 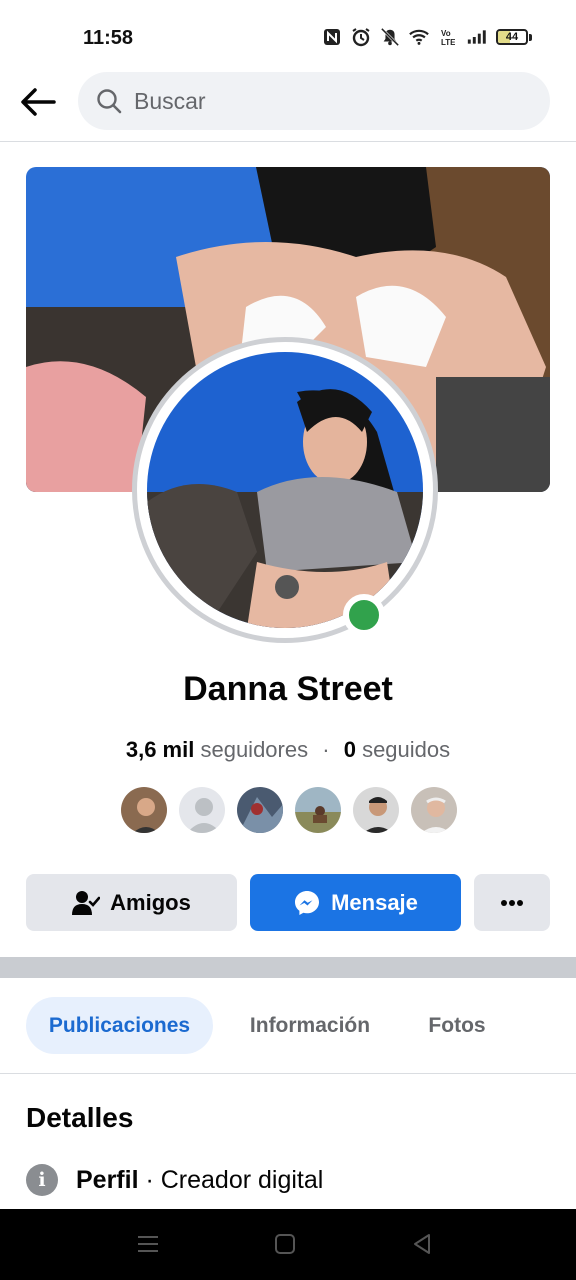 What do you see at coordinates (108, 38) in the screenshot?
I see `status-time: 11:58` at bounding box center [108, 38].